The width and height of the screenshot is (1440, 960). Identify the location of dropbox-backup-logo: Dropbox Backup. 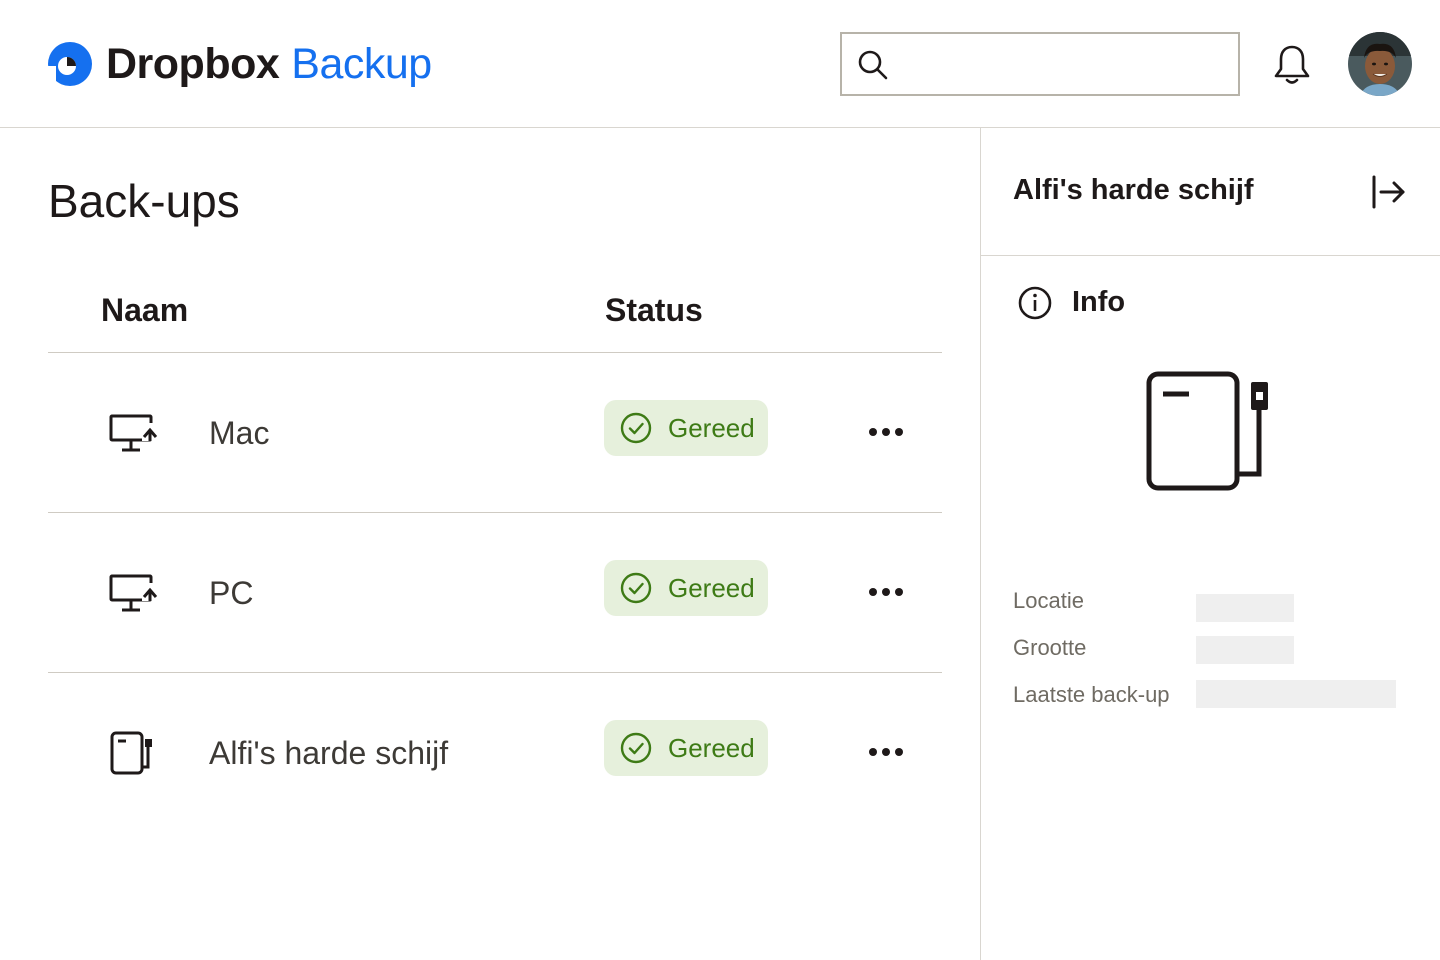
(239, 64).